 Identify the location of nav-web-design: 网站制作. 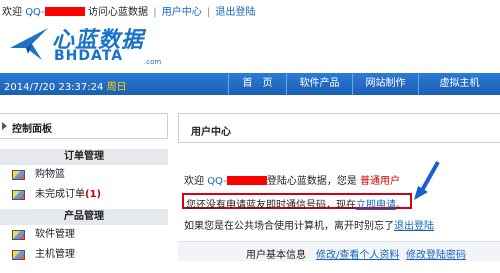
(385, 84).